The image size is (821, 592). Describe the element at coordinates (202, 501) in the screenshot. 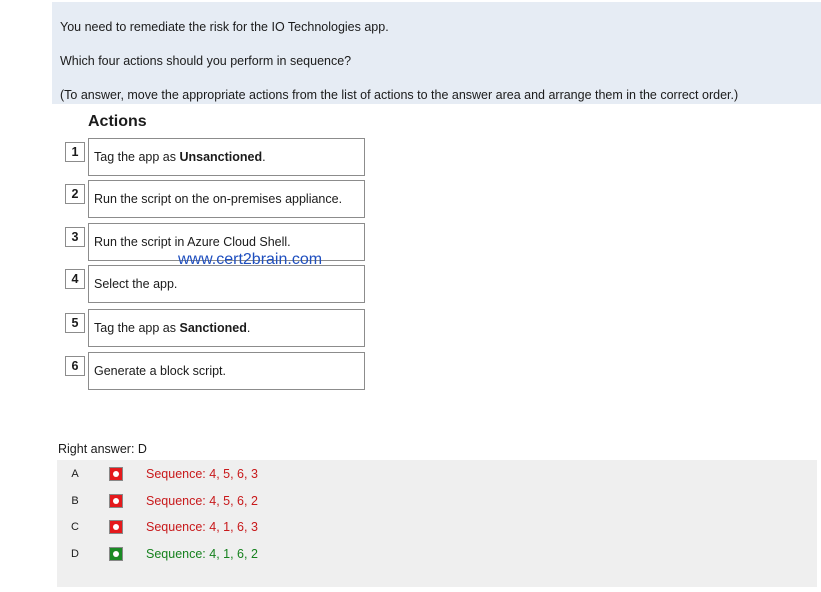

I see `option-text: Sequence: 4, 5, 6, 2` at that location.